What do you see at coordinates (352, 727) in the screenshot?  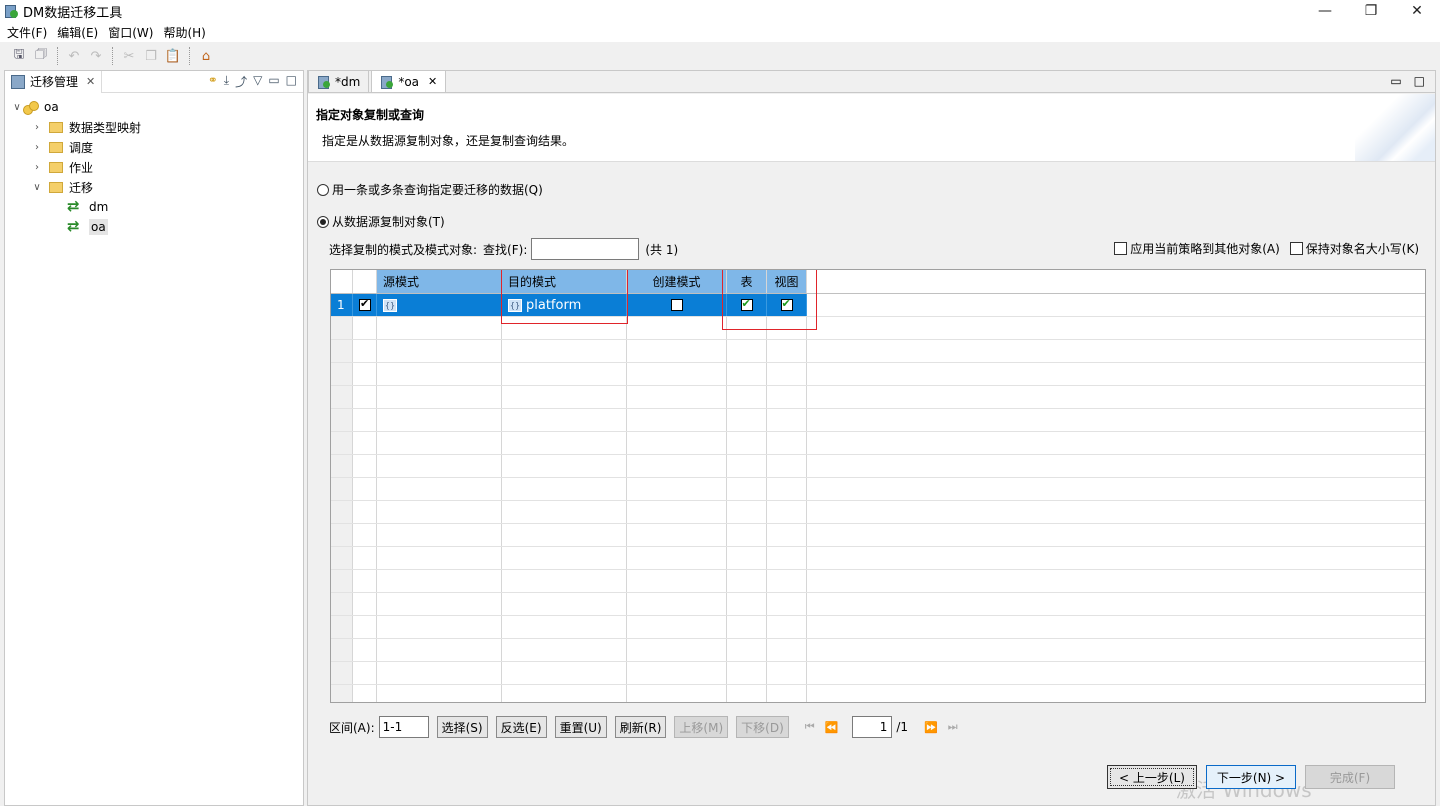 I see `range-label: 区间(A):` at bounding box center [352, 727].